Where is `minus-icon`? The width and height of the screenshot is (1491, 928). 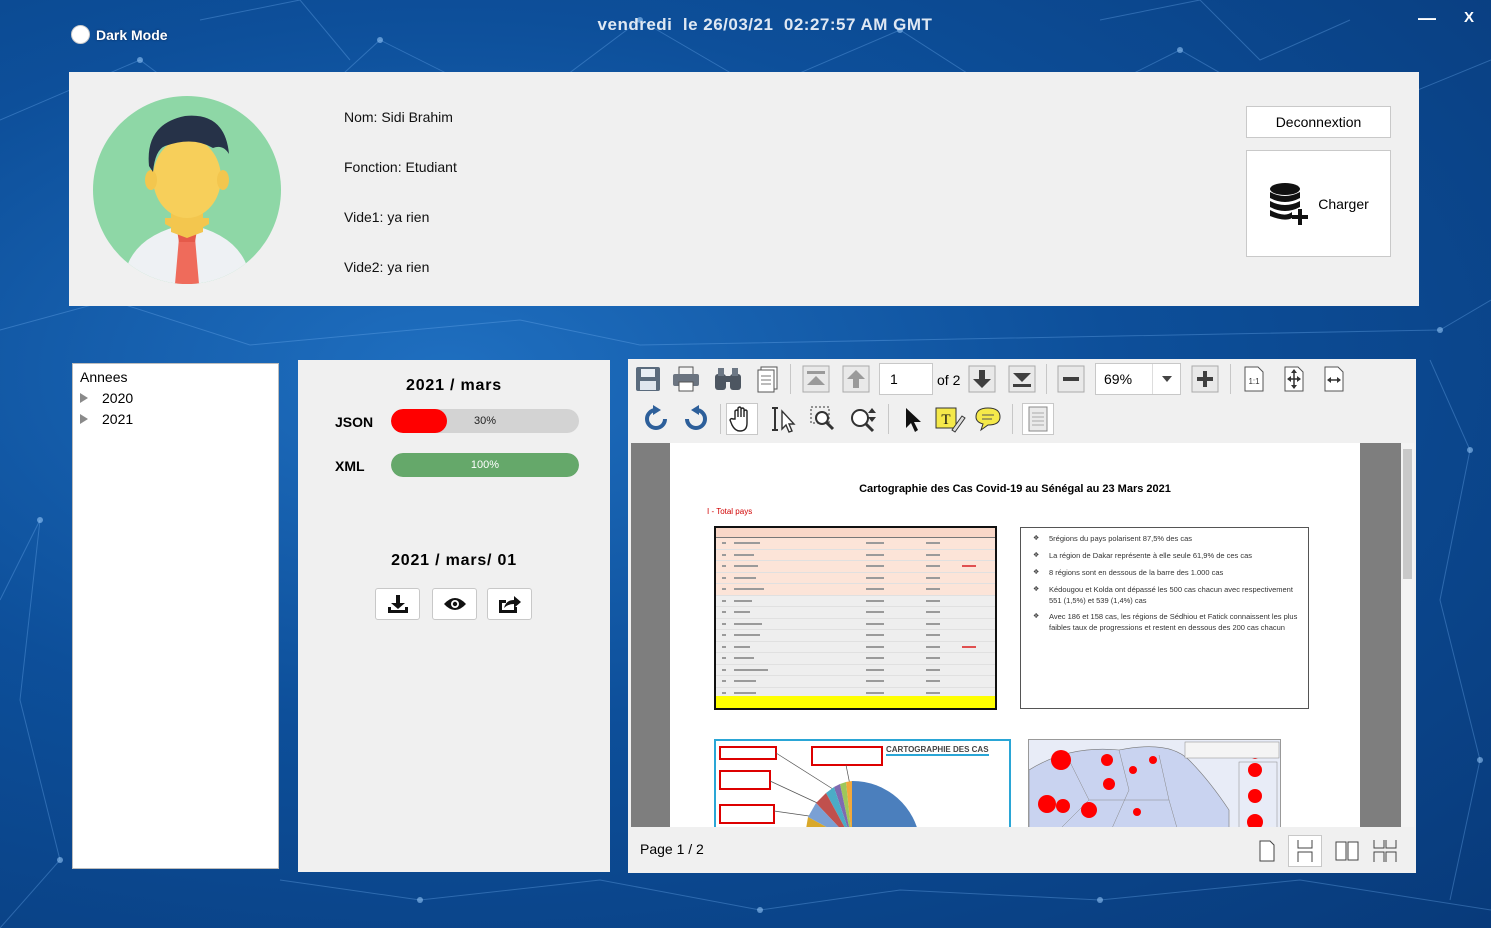
minus-icon is located at coordinates (1071, 379).